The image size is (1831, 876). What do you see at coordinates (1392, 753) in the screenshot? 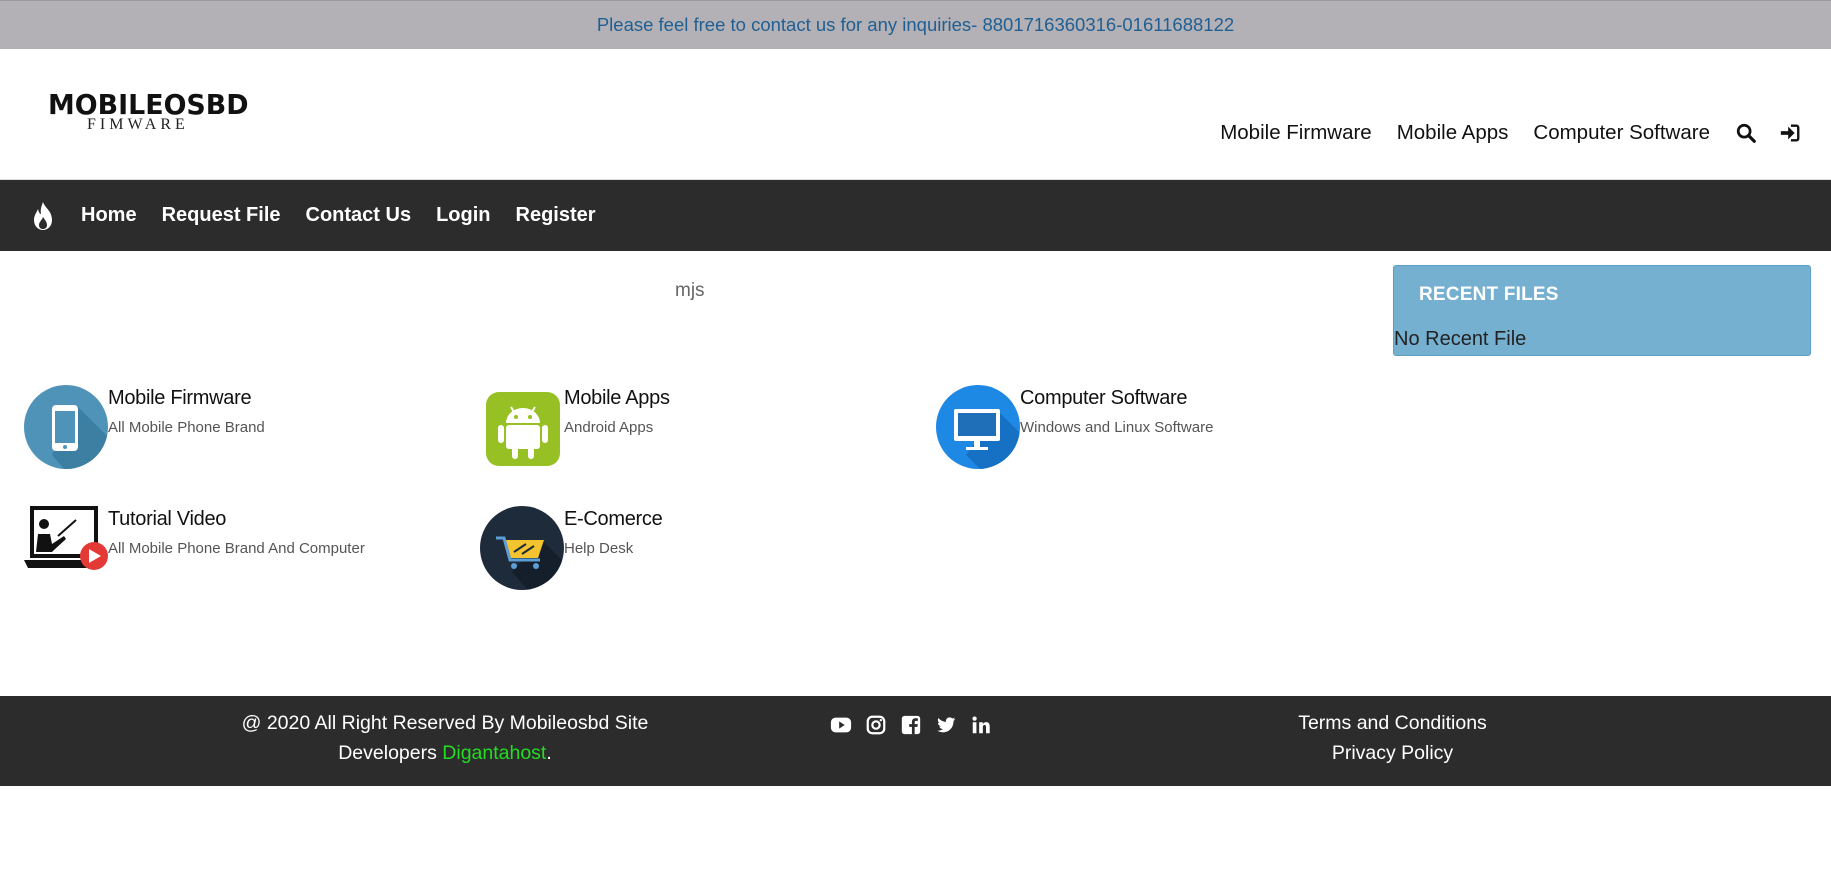
I see `privacy-link: Privacy Policy` at bounding box center [1392, 753].